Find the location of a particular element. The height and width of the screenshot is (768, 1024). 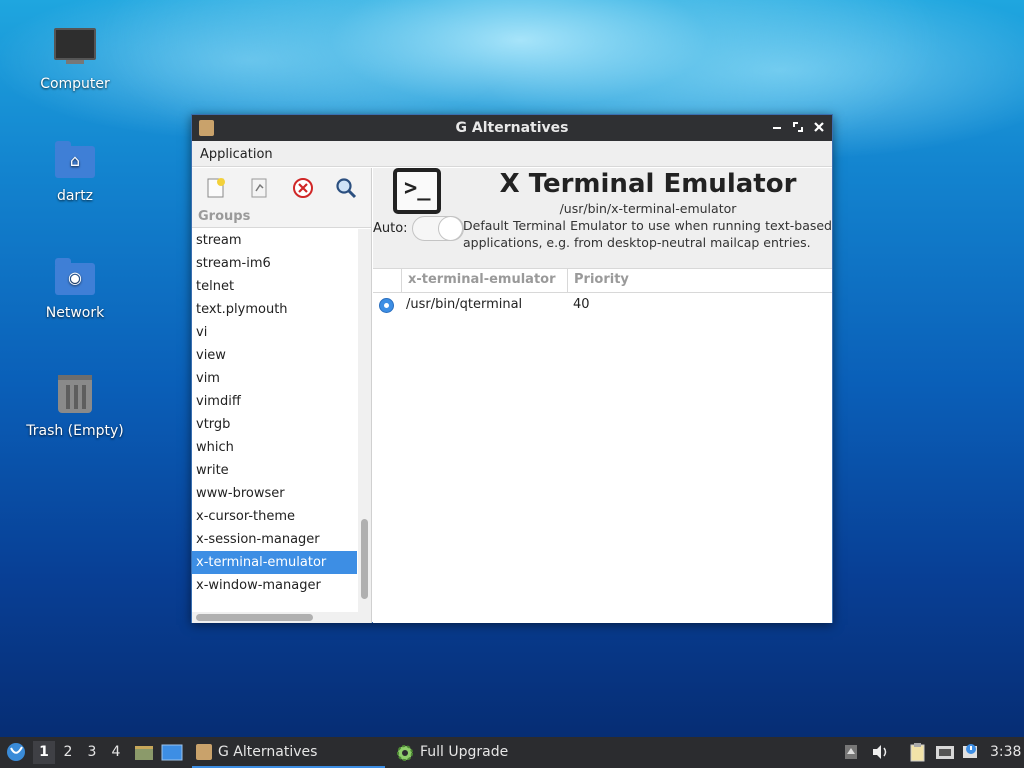

file-manager-icon is located at coordinates (144, 753).